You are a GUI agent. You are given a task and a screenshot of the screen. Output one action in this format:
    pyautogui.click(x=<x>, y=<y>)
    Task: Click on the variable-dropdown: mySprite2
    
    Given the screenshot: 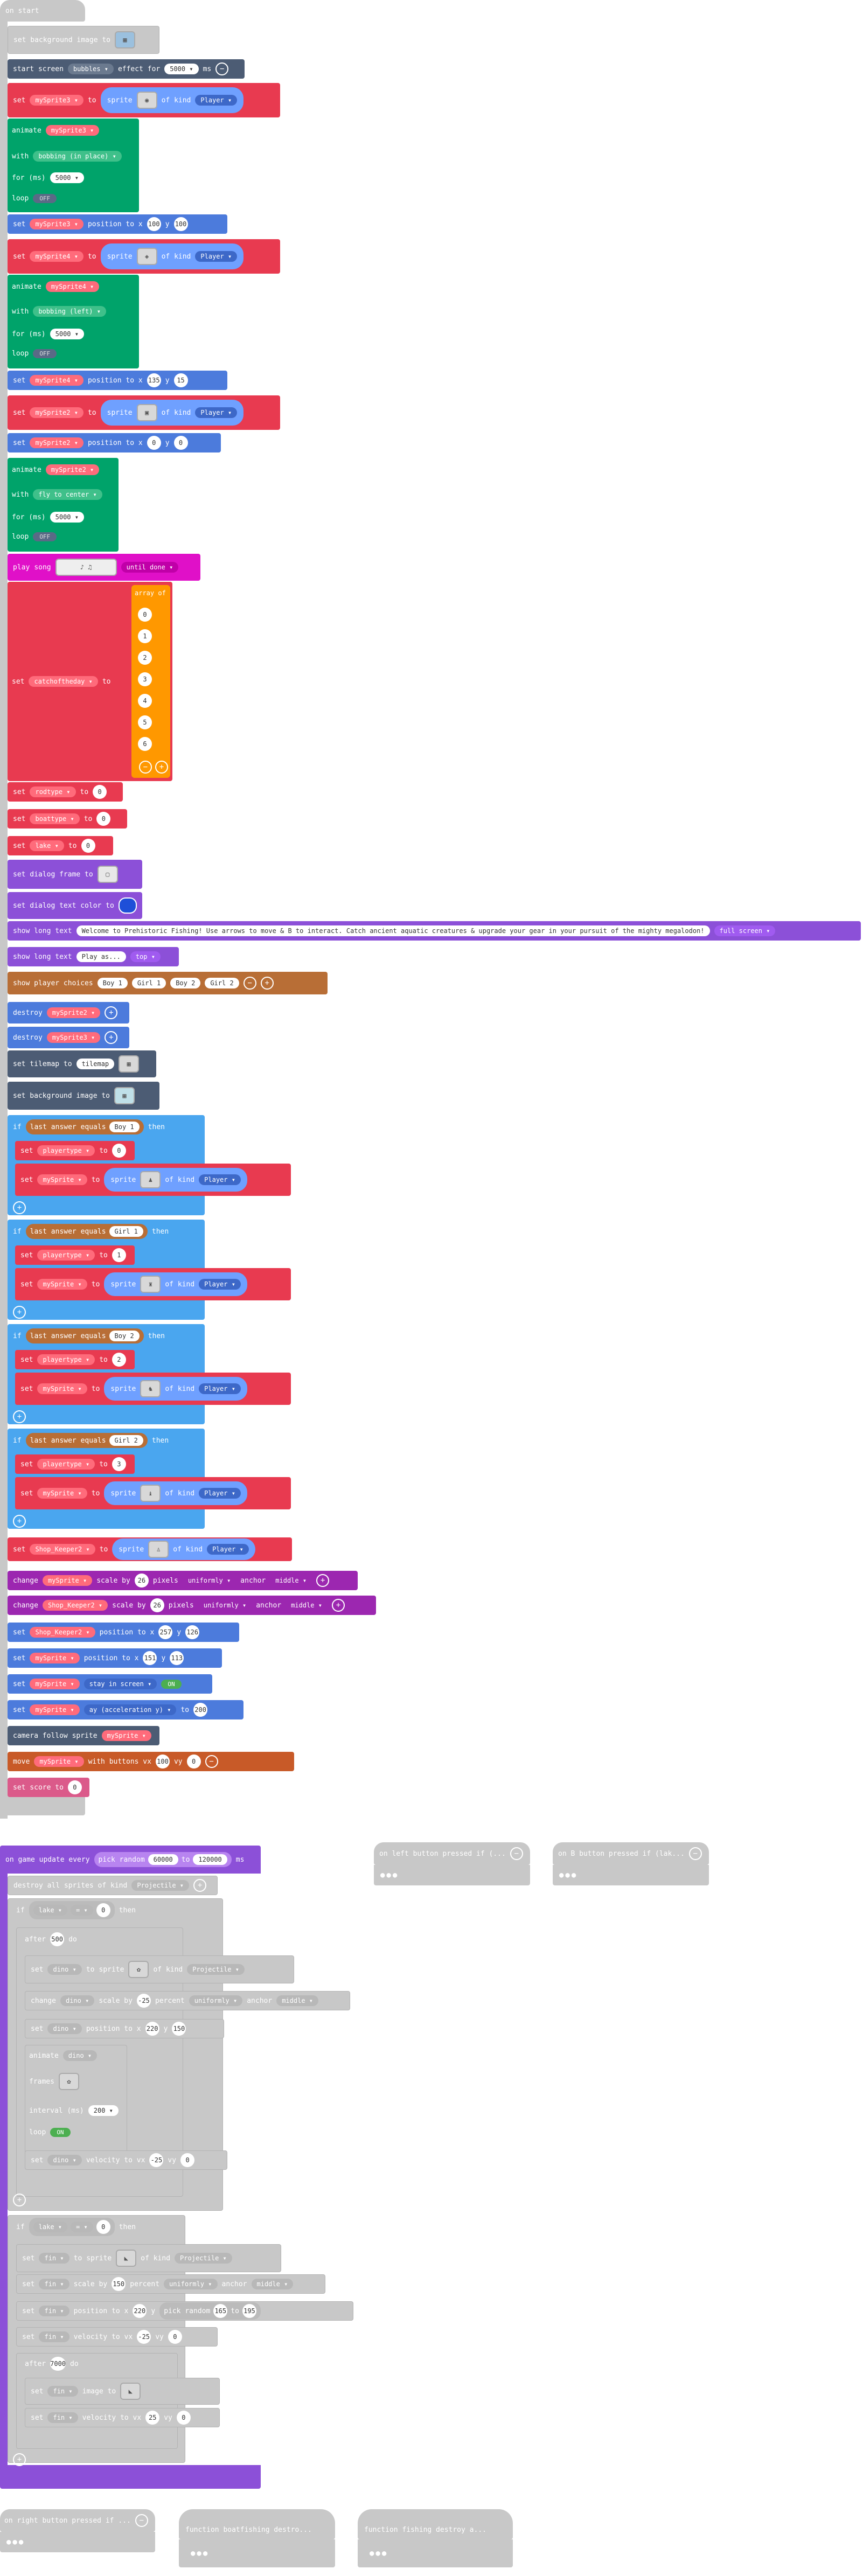 What is the action you would take?
    pyautogui.click(x=73, y=1013)
    